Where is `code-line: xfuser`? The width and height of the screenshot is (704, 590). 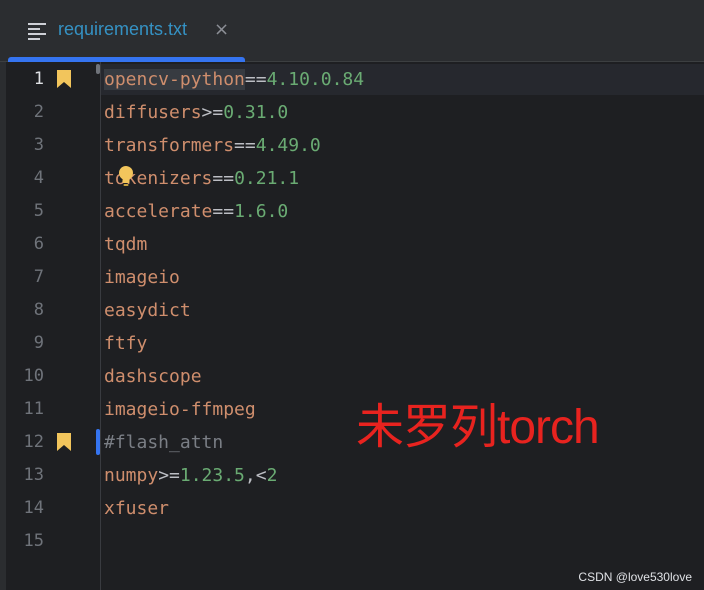
code-line: xfuser is located at coordinates (136, 508).